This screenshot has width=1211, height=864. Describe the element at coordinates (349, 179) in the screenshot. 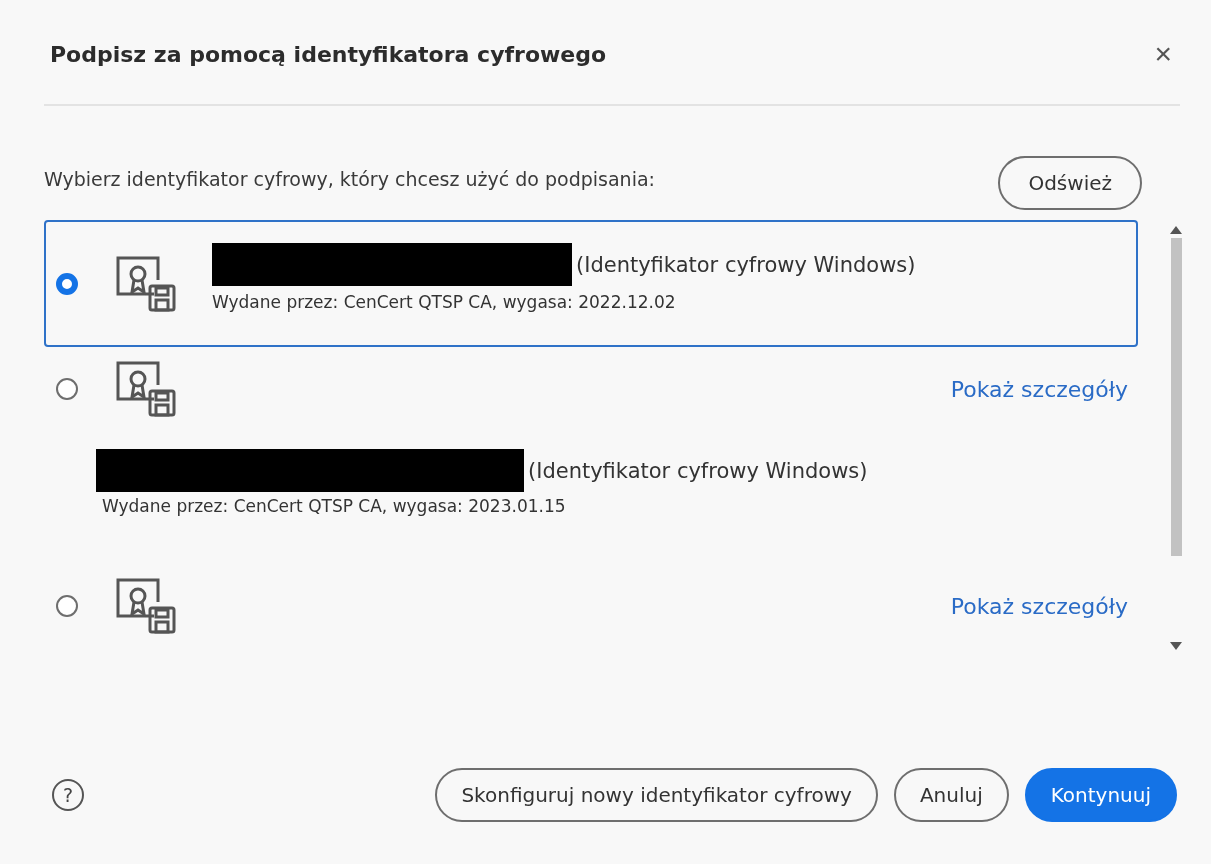

I see `instruction-text: Wybierz identyfikator cyfrowy, który chcesz użyć do podpisania:` at that location.